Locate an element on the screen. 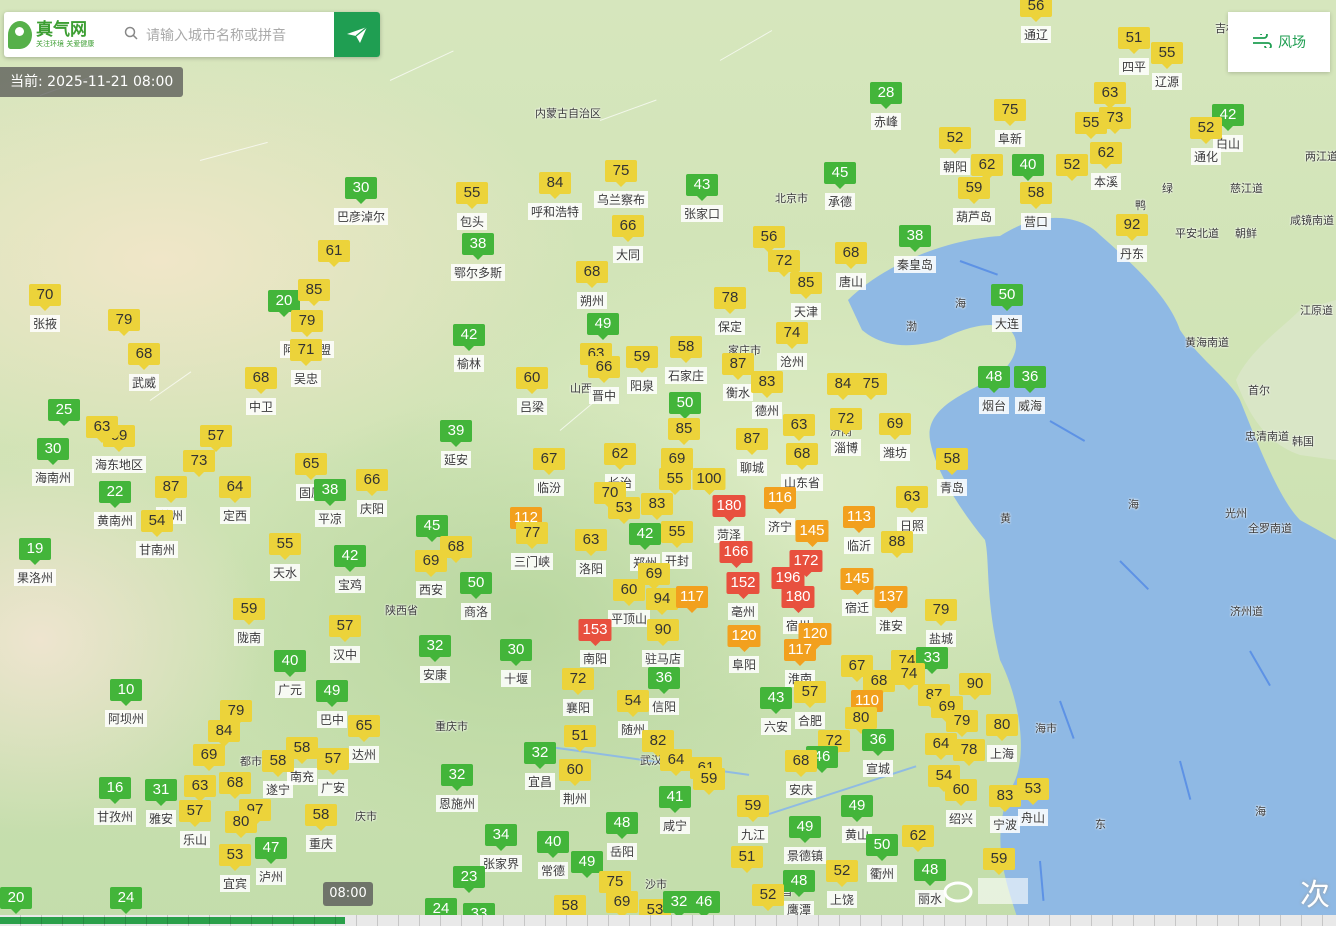 The image size is (1336, 926). aqi-marker: 25 is located at coordinates (64, 412).